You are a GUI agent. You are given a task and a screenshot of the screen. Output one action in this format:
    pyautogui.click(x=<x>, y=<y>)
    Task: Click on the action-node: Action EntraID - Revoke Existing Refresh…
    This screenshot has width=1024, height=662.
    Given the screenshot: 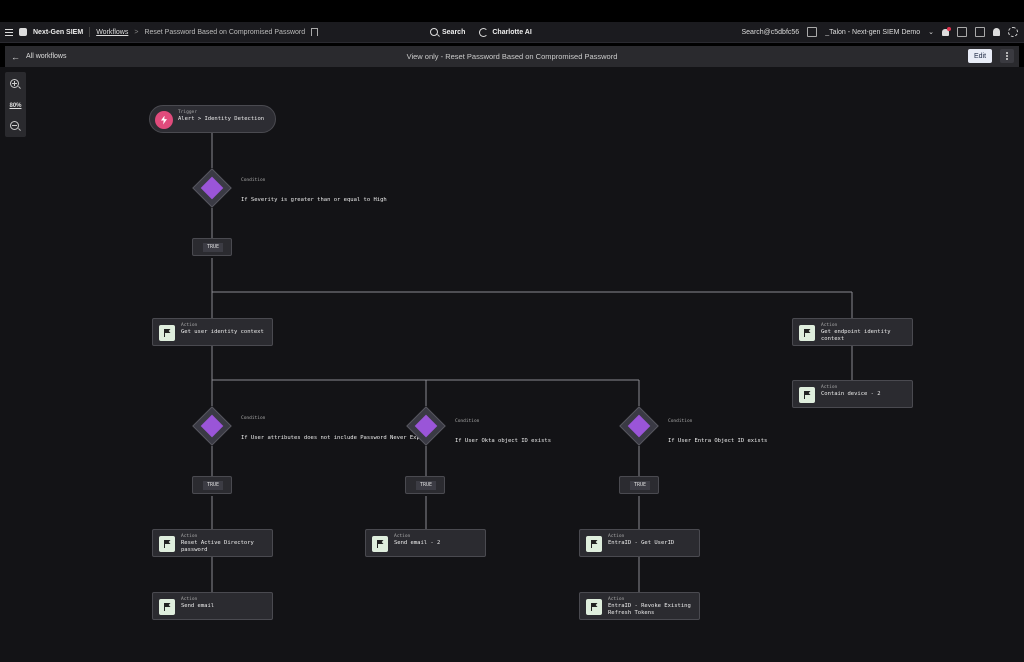 What is the action you would take?
    pyautogui.click(x=639, y=606)
    